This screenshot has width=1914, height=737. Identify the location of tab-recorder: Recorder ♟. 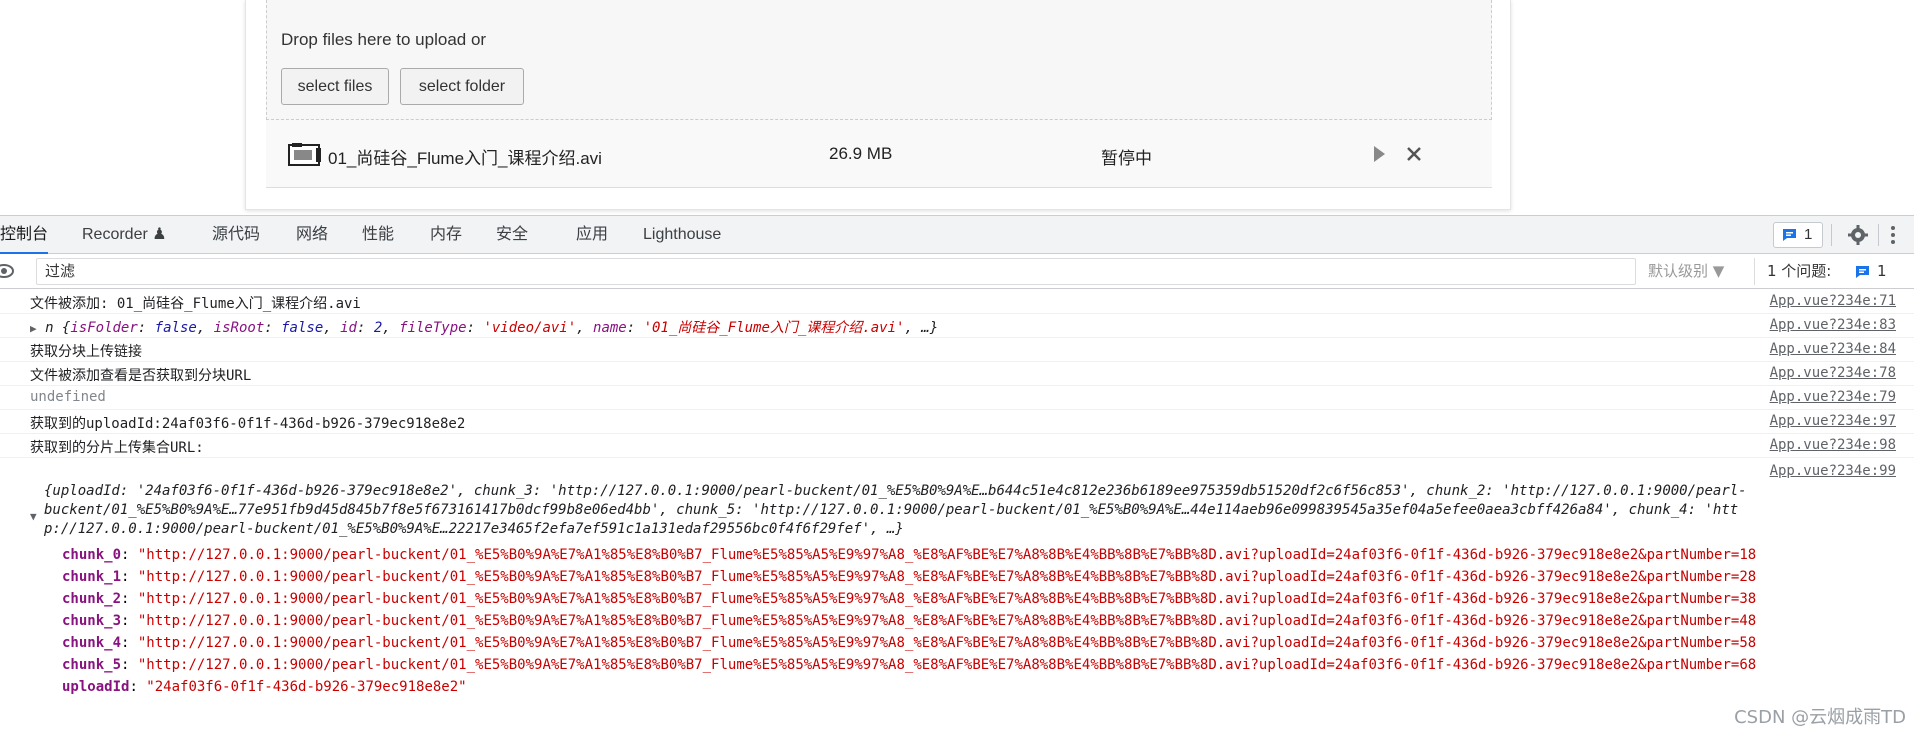
(124, 235).